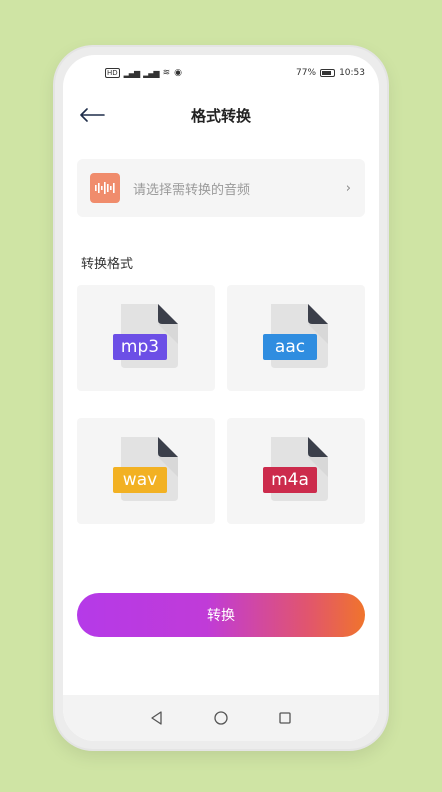  Describe the element at coordinates (140, 480) in the screenshot. I see `format-label: wav` at that location.